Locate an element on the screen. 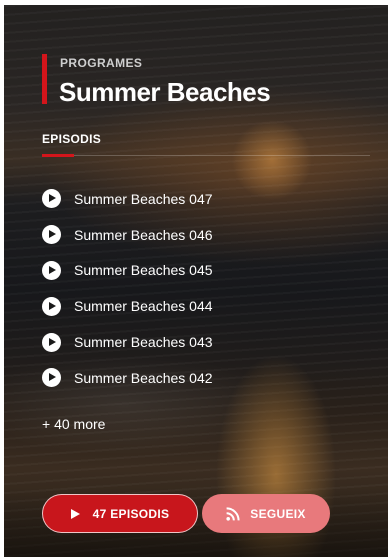 This screenshot has height=557, width=390. episode-title: Summer Beaches 047 is located at coordinates (143, 199).